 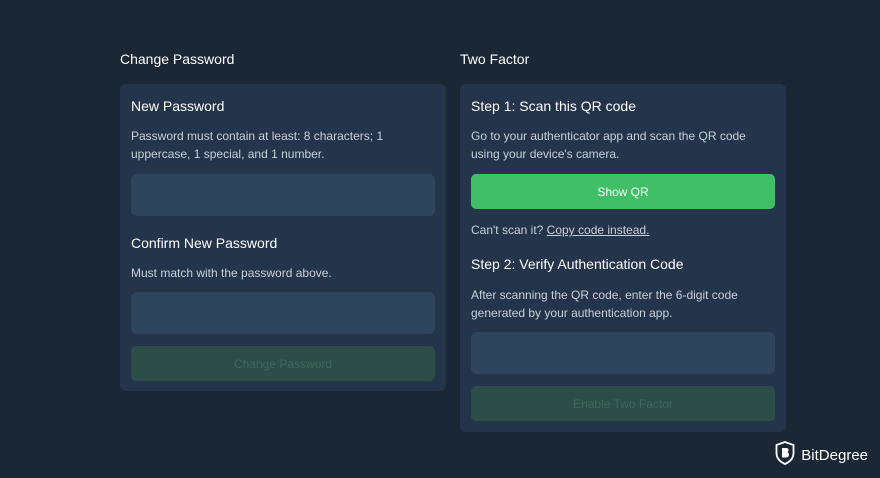 What do you see at coordinates (231, 273) in the screenshot?
I see `confirm-password-description: Must match with the password above.` at bounding box center [231, 273].